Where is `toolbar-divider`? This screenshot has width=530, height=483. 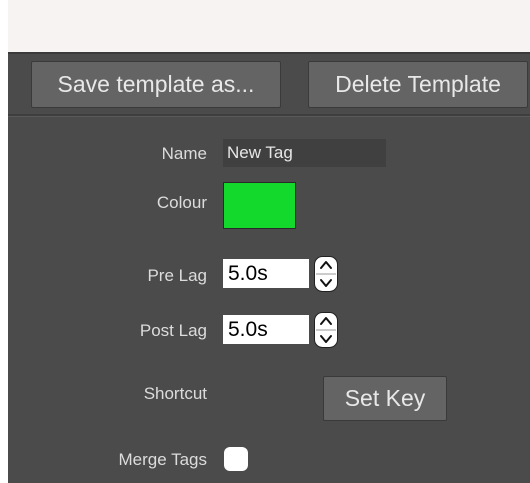 toolbar-divider is located at coordinates (269, 115).